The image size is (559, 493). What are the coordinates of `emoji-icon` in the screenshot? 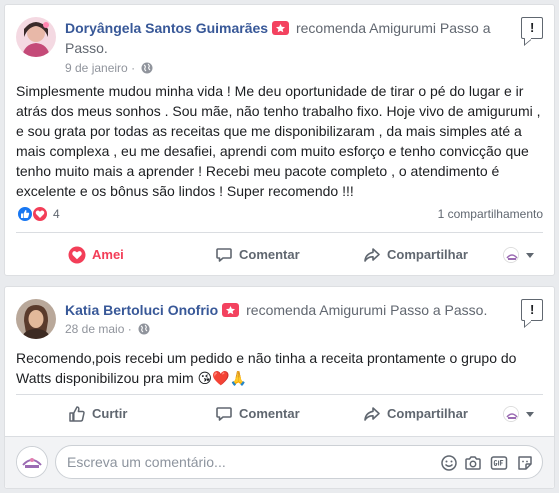 It's located at (449, 463).